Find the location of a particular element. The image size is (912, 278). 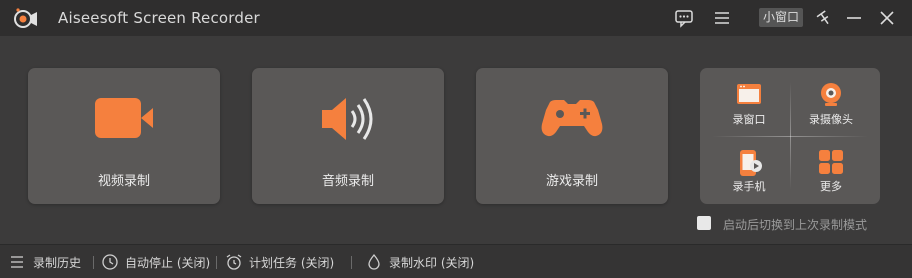

bottom-bar: 录制历史 自动停止 (关闭) 计划任务 (关闭) 录制水印 (关闭) is located at coordinates (456, 261).